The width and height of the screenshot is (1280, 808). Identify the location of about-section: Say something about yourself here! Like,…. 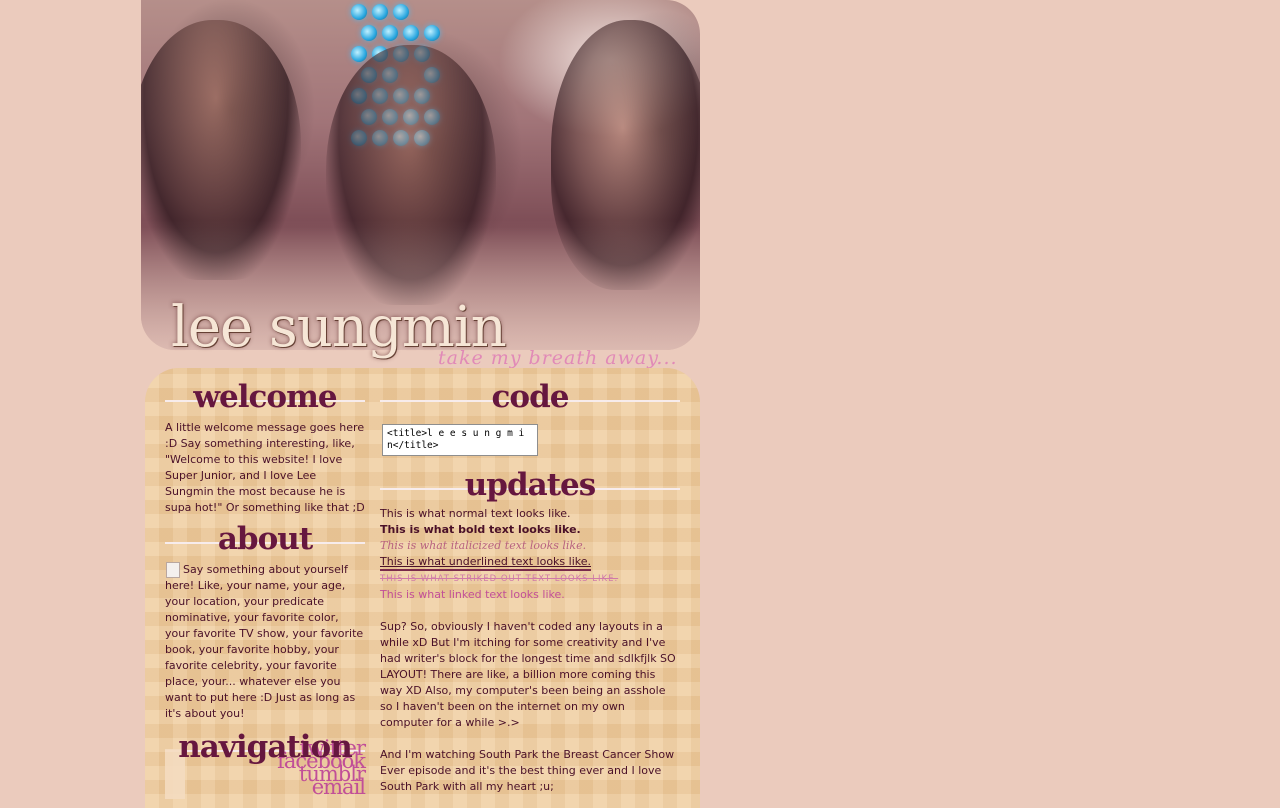
(265, 642).